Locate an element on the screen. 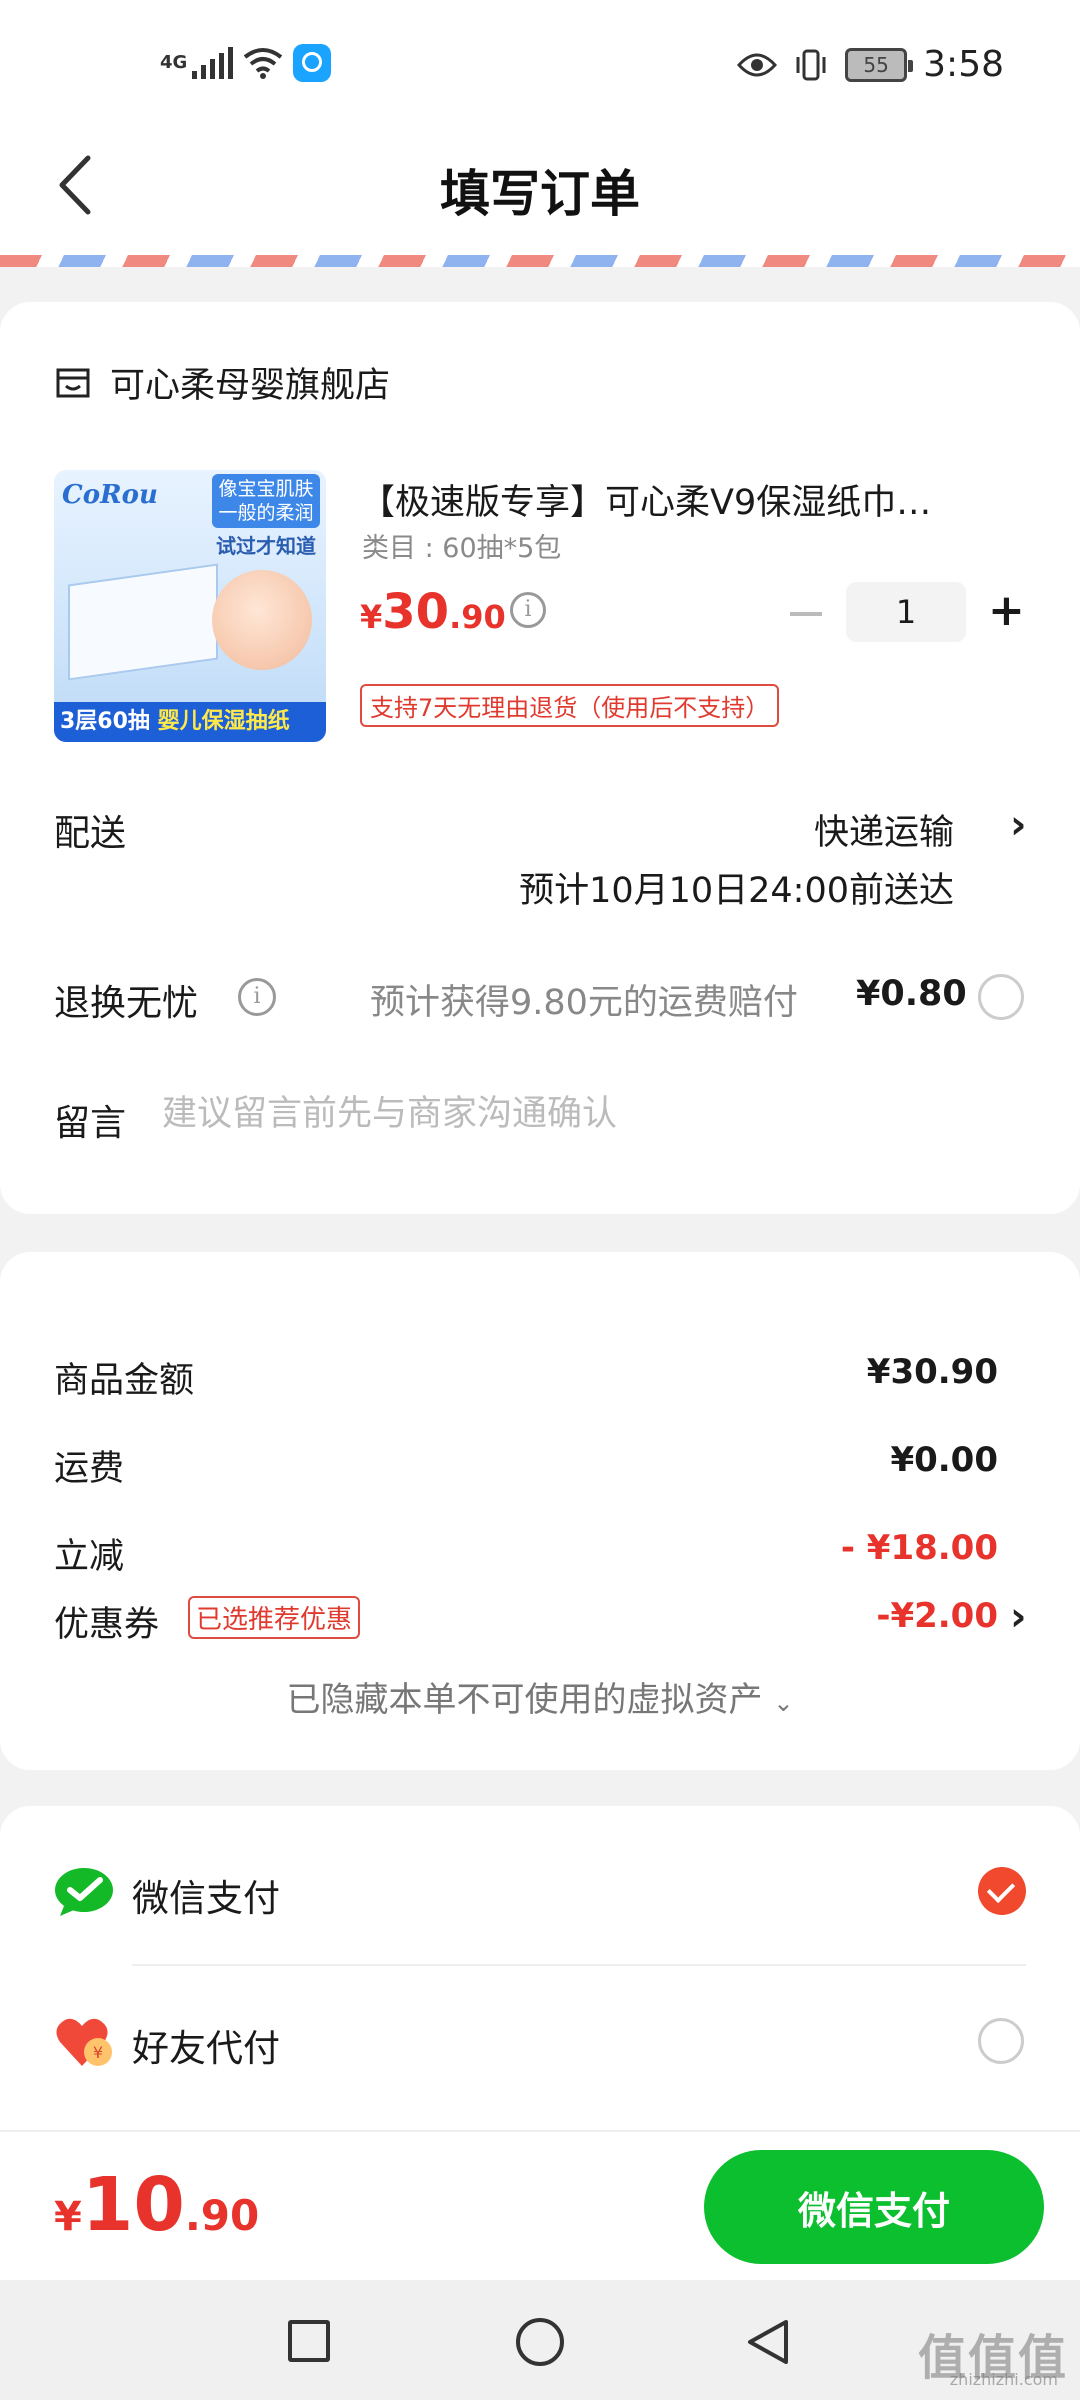 This screenshot has height=2400, width=1080. app-header: 填写订单 is located at coordinates (540, 187).